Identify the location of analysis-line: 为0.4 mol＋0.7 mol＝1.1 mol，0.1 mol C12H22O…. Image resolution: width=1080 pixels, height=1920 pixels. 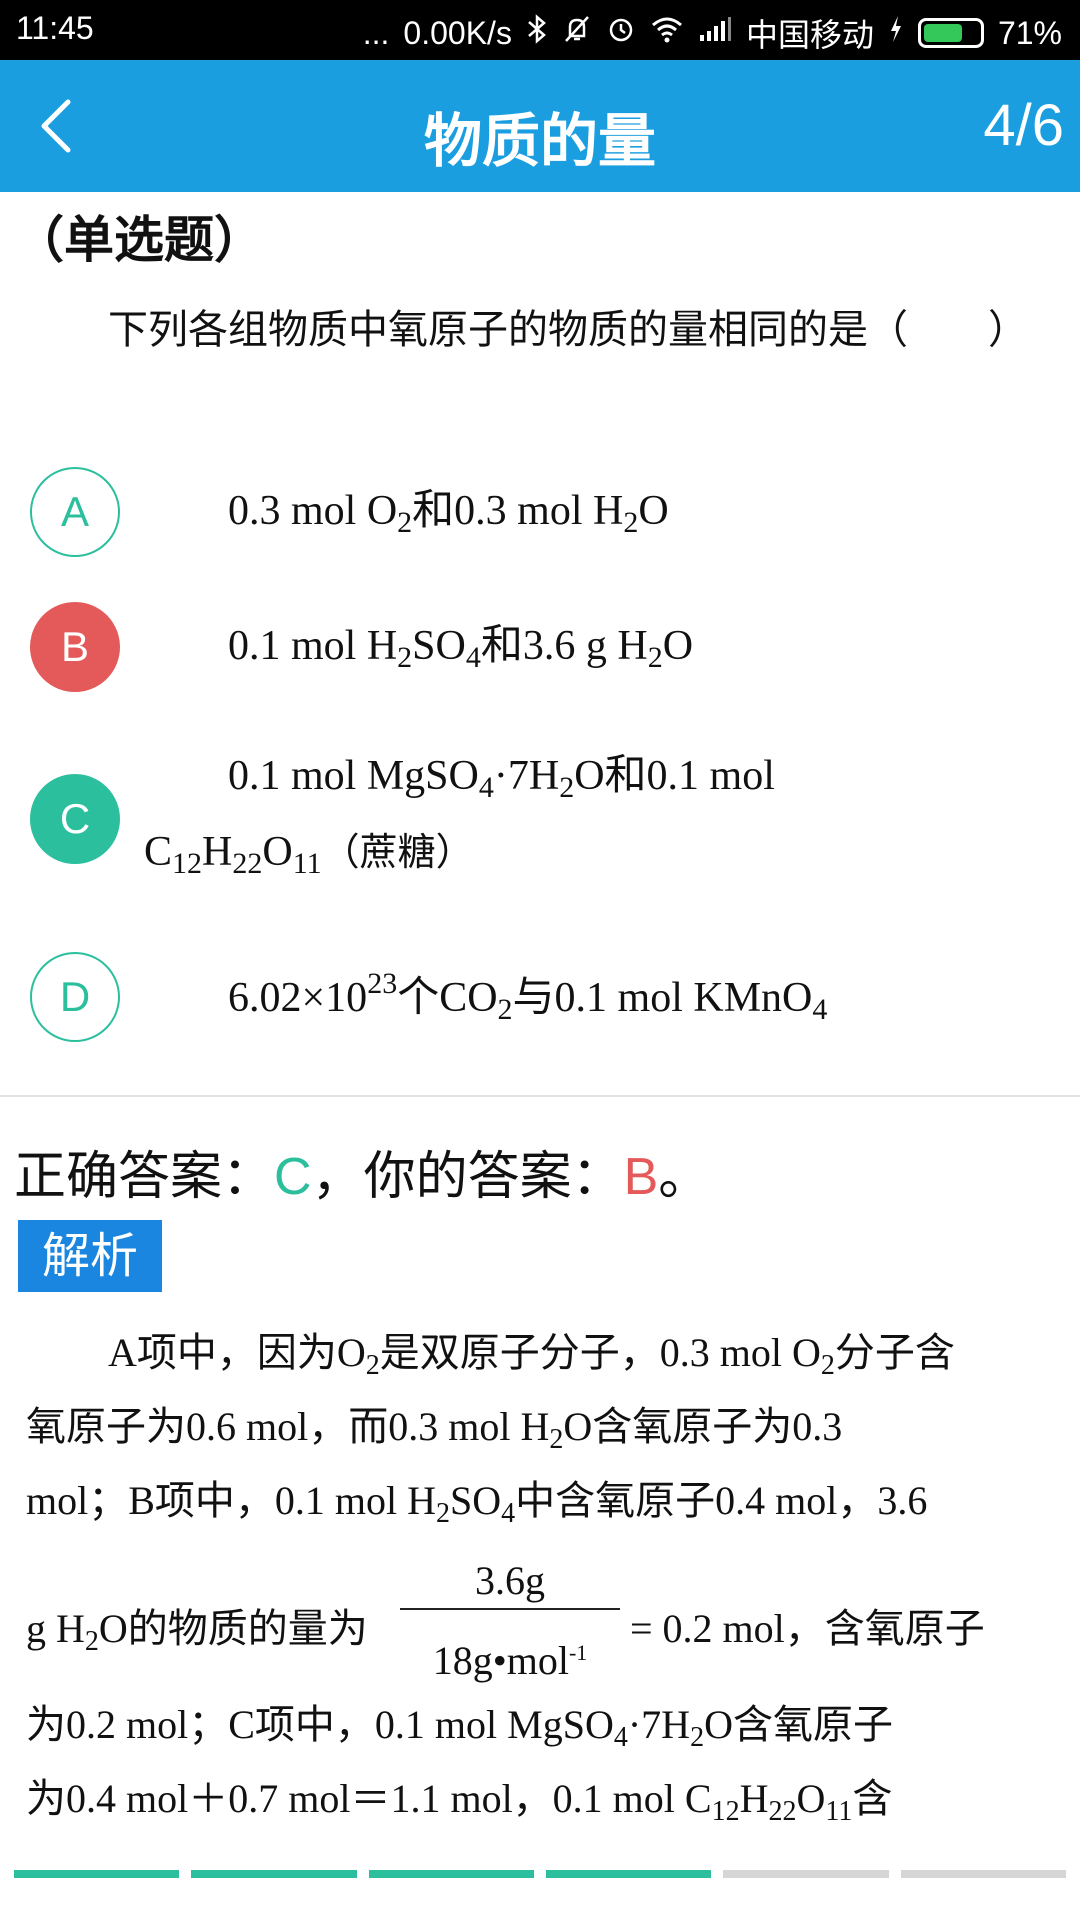
(459, 1801).